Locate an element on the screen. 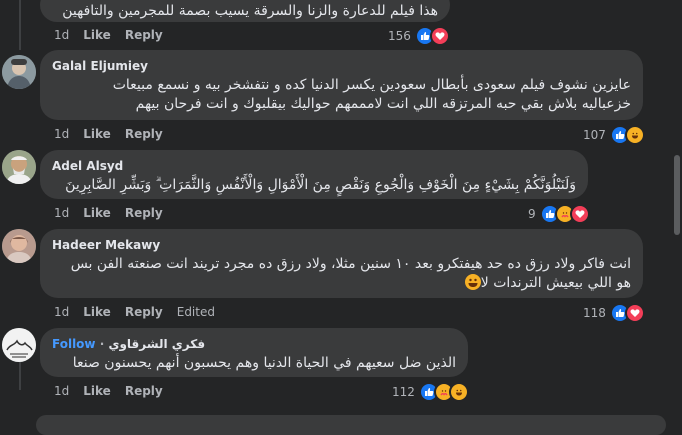 The image size is (682, 435). reaction-count: 156 is located at coordinates (399, 36).